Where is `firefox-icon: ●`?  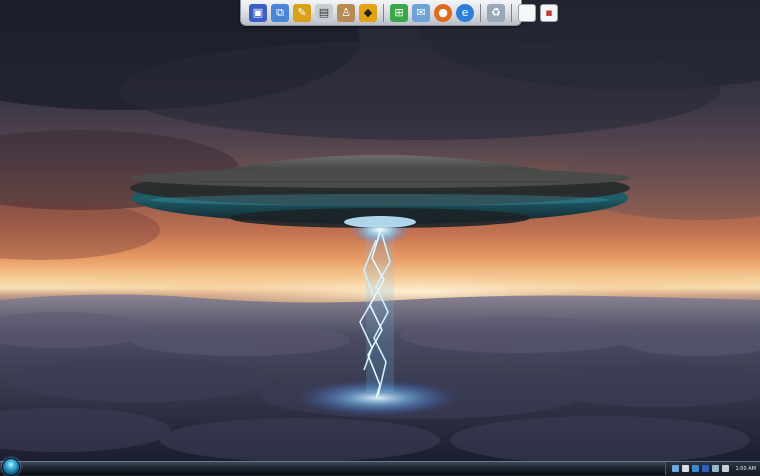 firefox-icon: ● is located at coordinates (443, 12).